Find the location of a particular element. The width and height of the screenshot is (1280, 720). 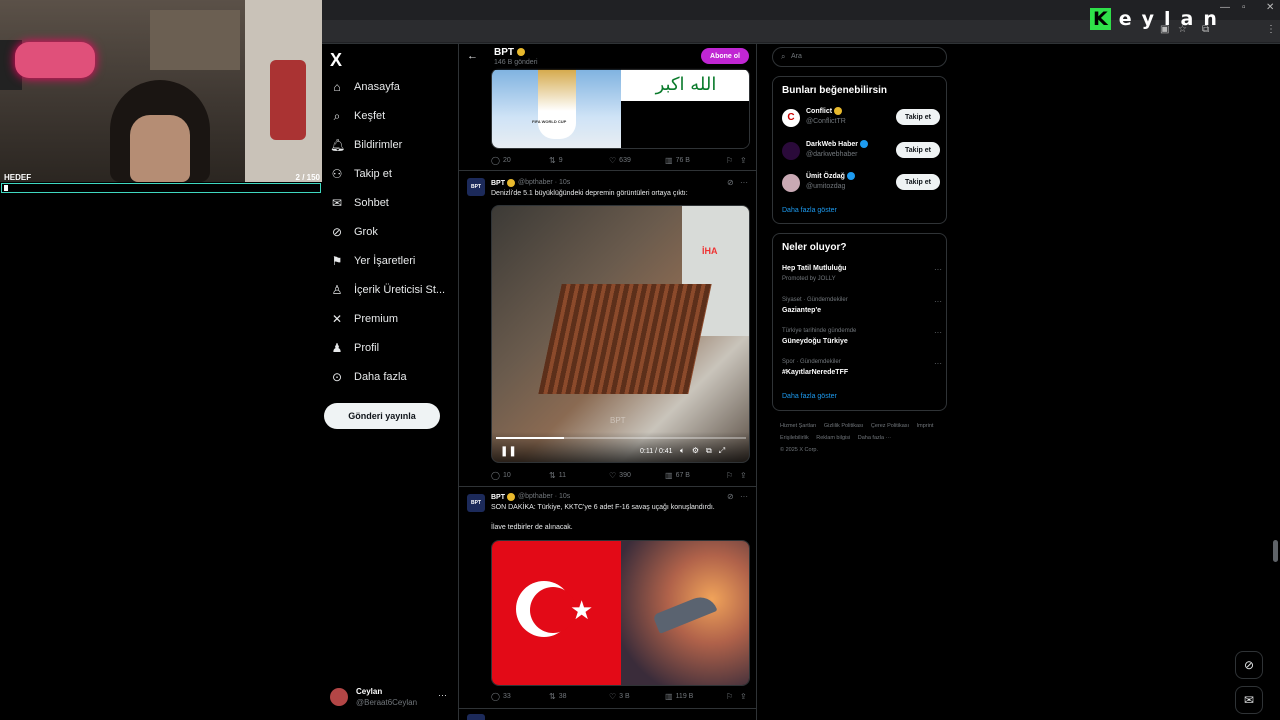

pip-icon: ⧉ is located at coordinates (712, 450).